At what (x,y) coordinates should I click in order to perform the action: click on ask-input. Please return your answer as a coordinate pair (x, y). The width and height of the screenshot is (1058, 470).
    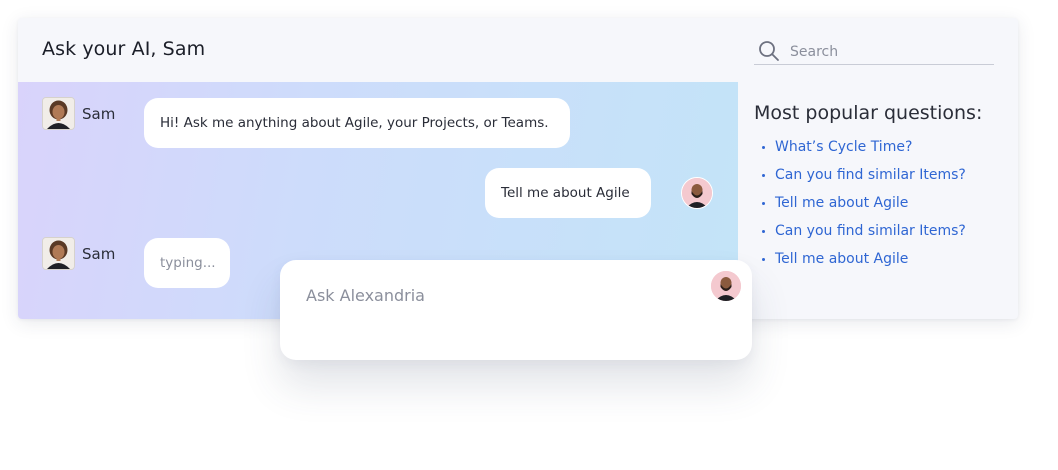
    Looking at the image, I should click on (496, 295).